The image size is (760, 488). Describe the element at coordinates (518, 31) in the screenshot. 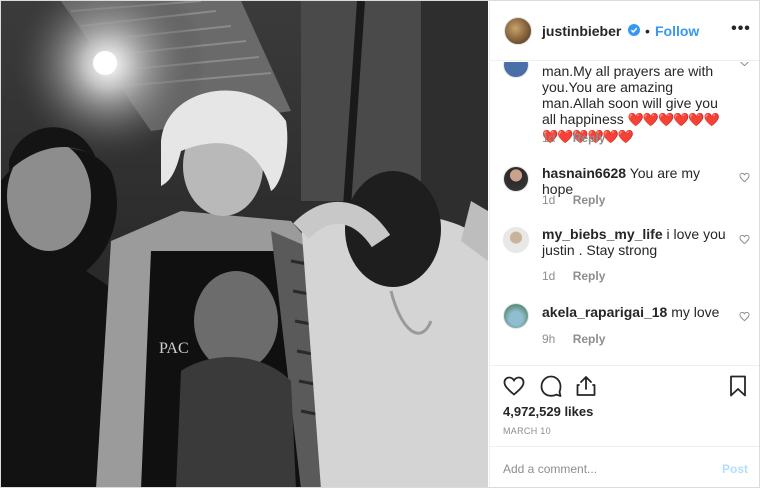

I see `author-avatar` at that location.